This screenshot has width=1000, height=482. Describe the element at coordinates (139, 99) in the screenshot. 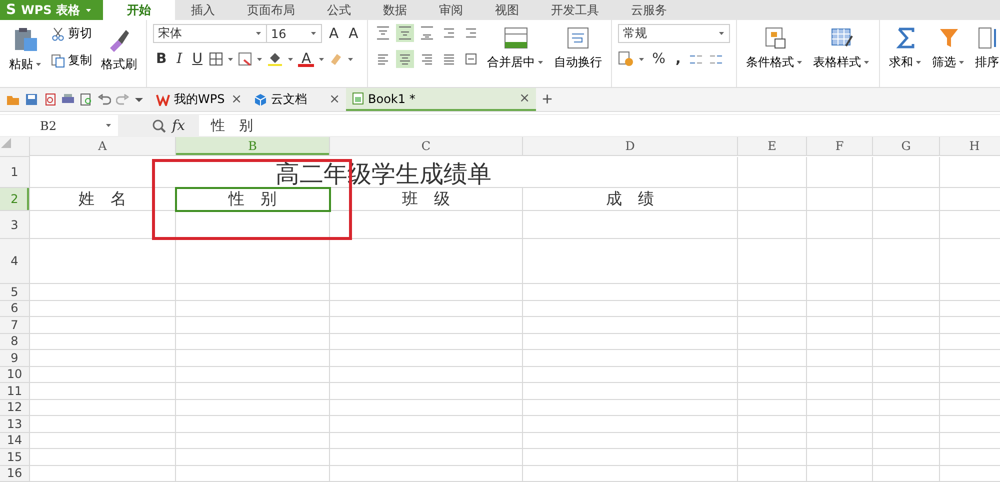

I see `dropdown-icon` at that location.